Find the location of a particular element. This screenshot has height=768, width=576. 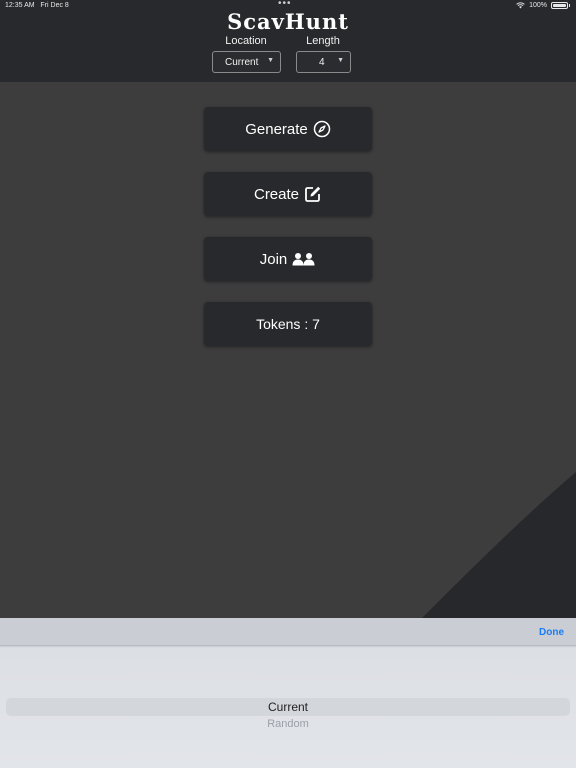

picker-option-random: Random is located at coordinates (288, 724).